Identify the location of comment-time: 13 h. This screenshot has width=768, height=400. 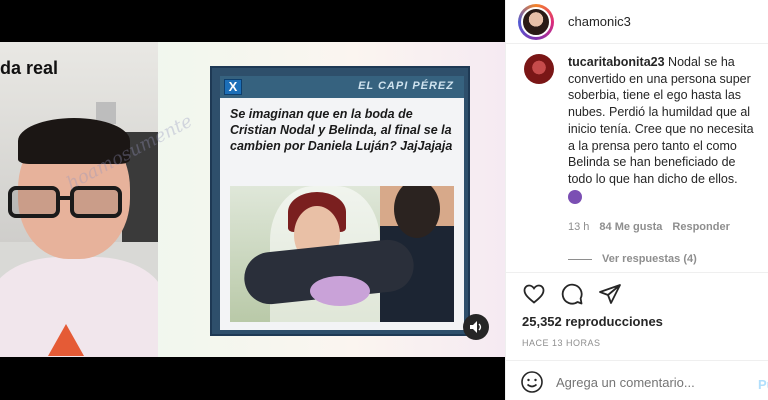
(578, 227).